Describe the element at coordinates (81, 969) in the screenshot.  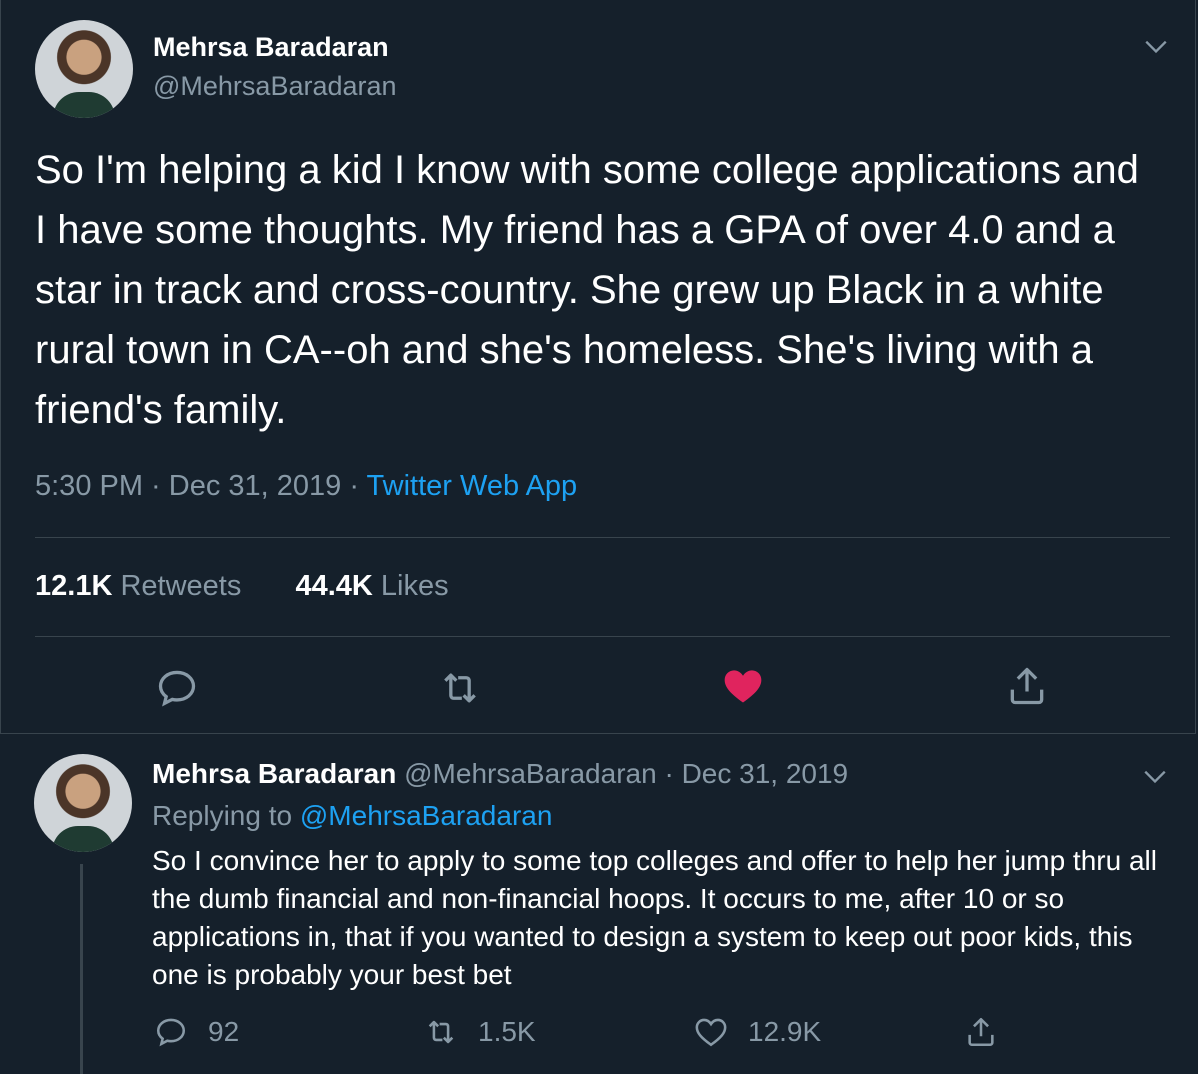
I see `thread-connector` at that location.